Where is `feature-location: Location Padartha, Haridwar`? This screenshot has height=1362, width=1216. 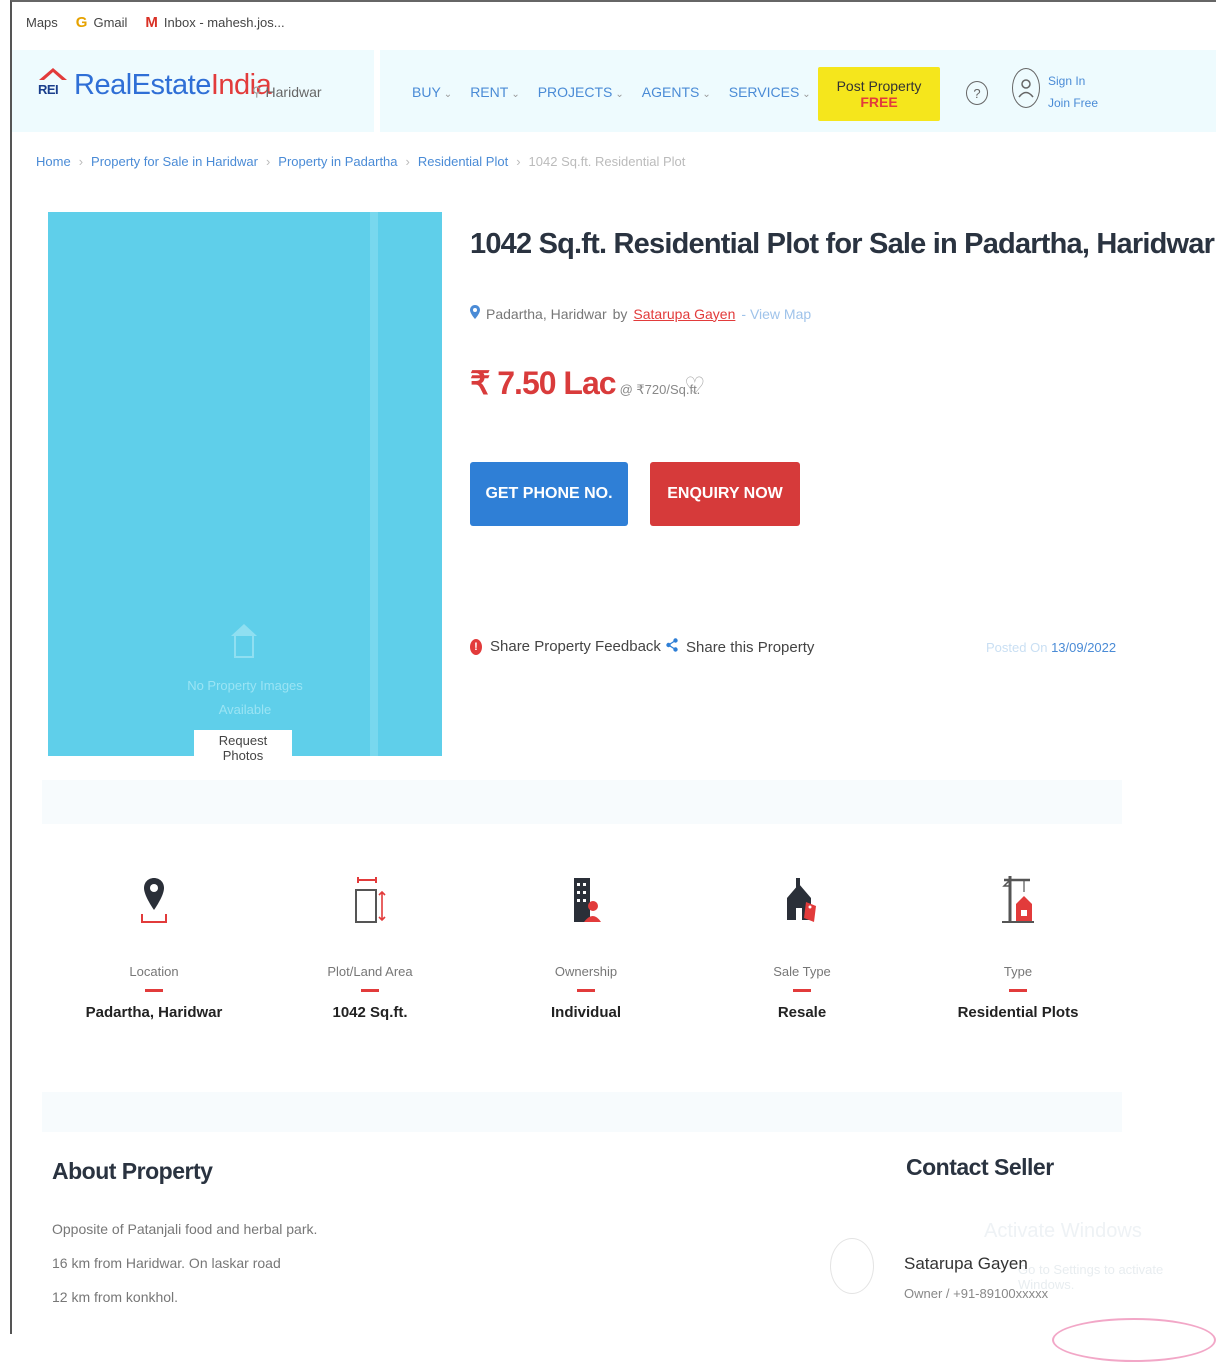
feature-location: Location Padartha, Haridwar is located at coordinates (154, 947).